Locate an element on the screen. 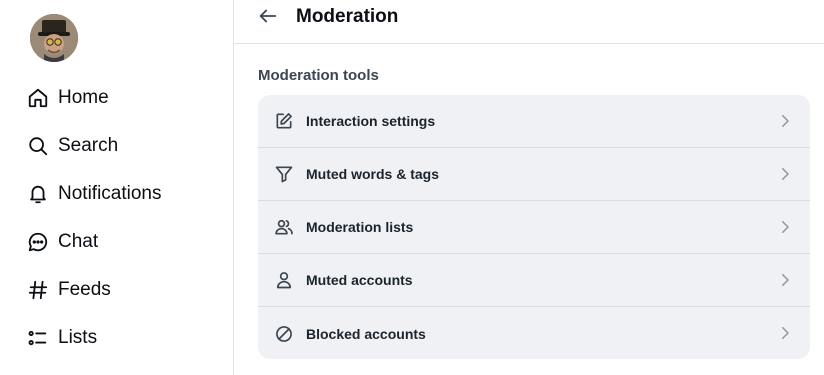  search-icon is located at coordinates (38, 146).